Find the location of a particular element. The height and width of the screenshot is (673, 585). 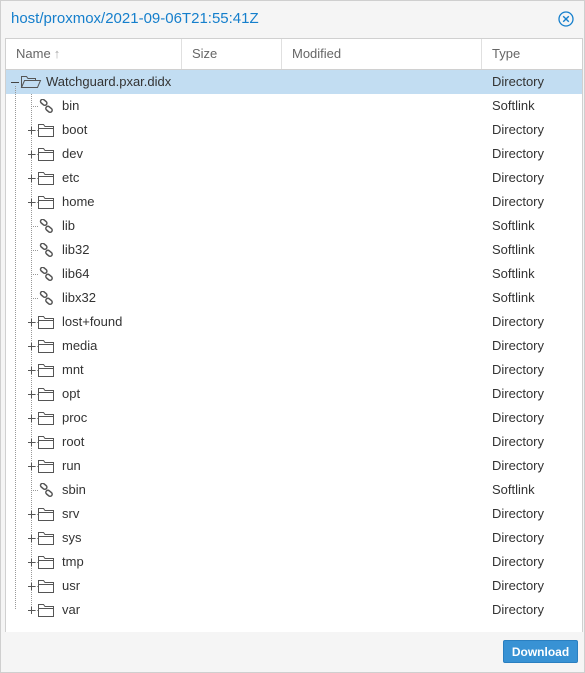

column-header-size: Size is located at coordinates (232, 54).